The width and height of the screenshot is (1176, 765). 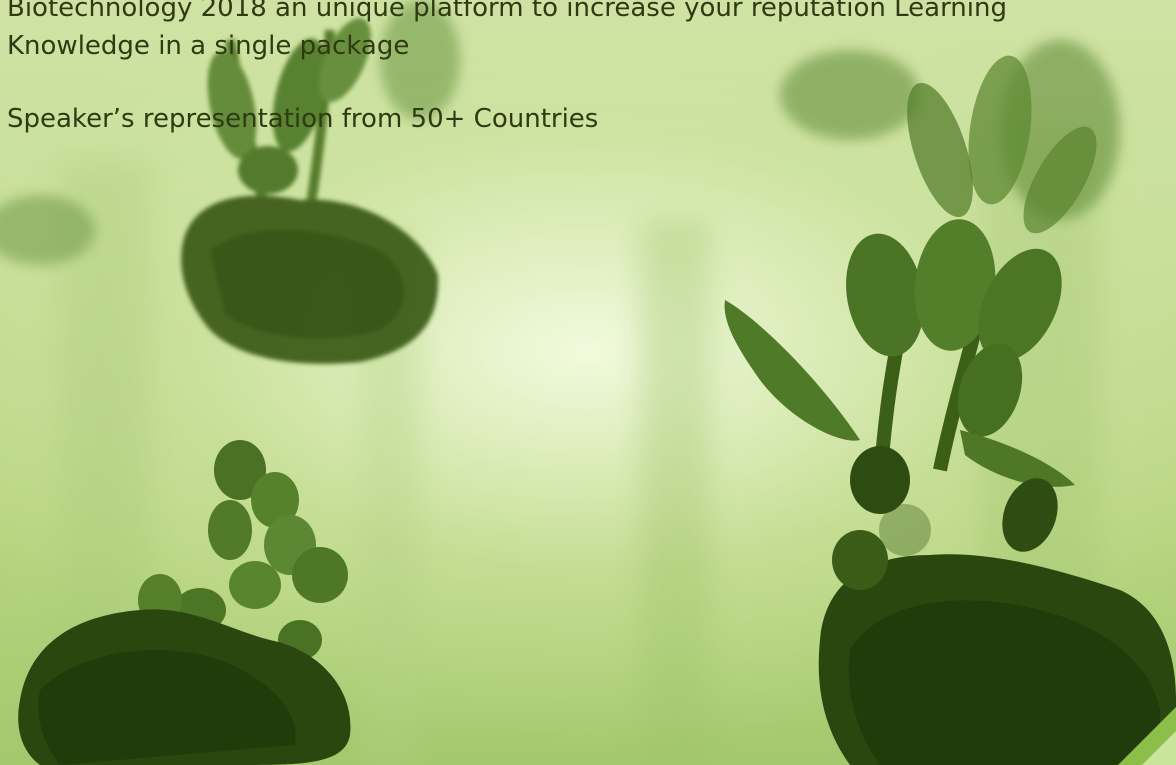 I want to click on corner-accent-inner-shape, so click(x=1159, y=748).